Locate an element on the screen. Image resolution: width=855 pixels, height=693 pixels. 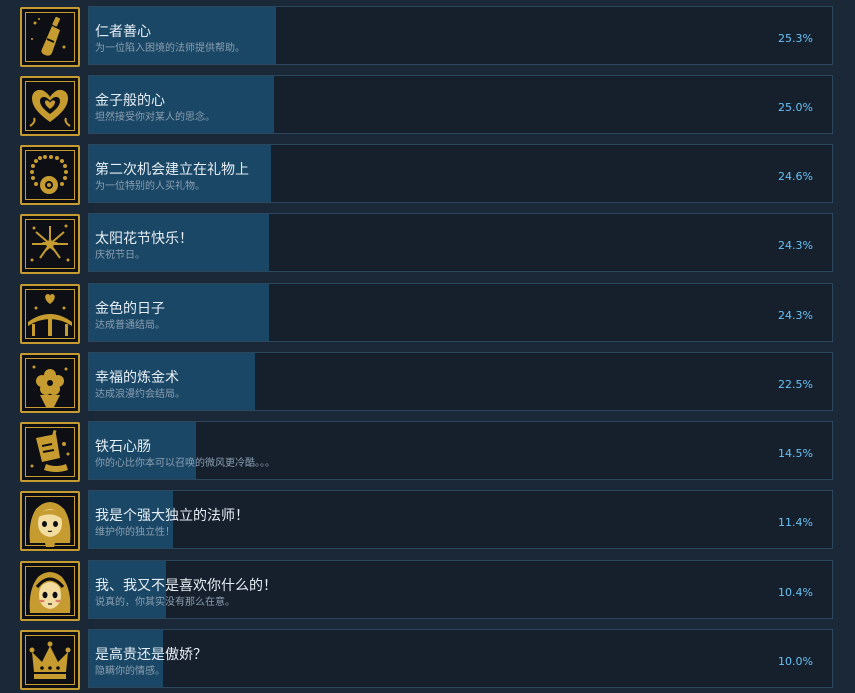
achievement-row: 第二次机会建立在礼物上 为一位特别的人买礼物。 24.6% is located at coordinates (427, 175).